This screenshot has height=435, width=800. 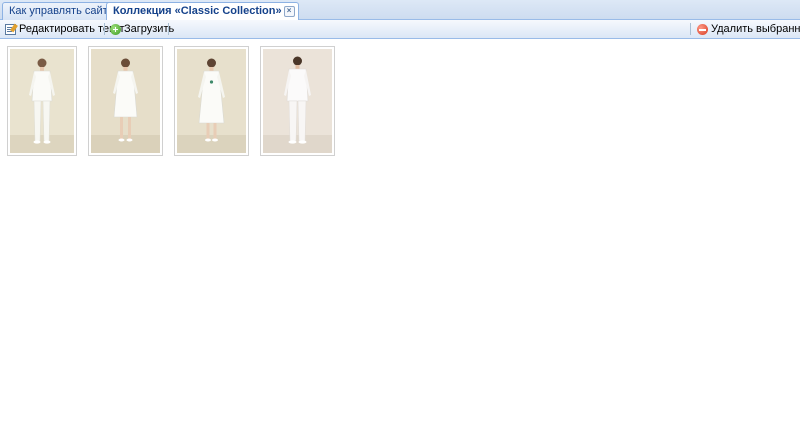 I want to click on photo-woman-pantsuit-icon, so click(x=42, y=101).